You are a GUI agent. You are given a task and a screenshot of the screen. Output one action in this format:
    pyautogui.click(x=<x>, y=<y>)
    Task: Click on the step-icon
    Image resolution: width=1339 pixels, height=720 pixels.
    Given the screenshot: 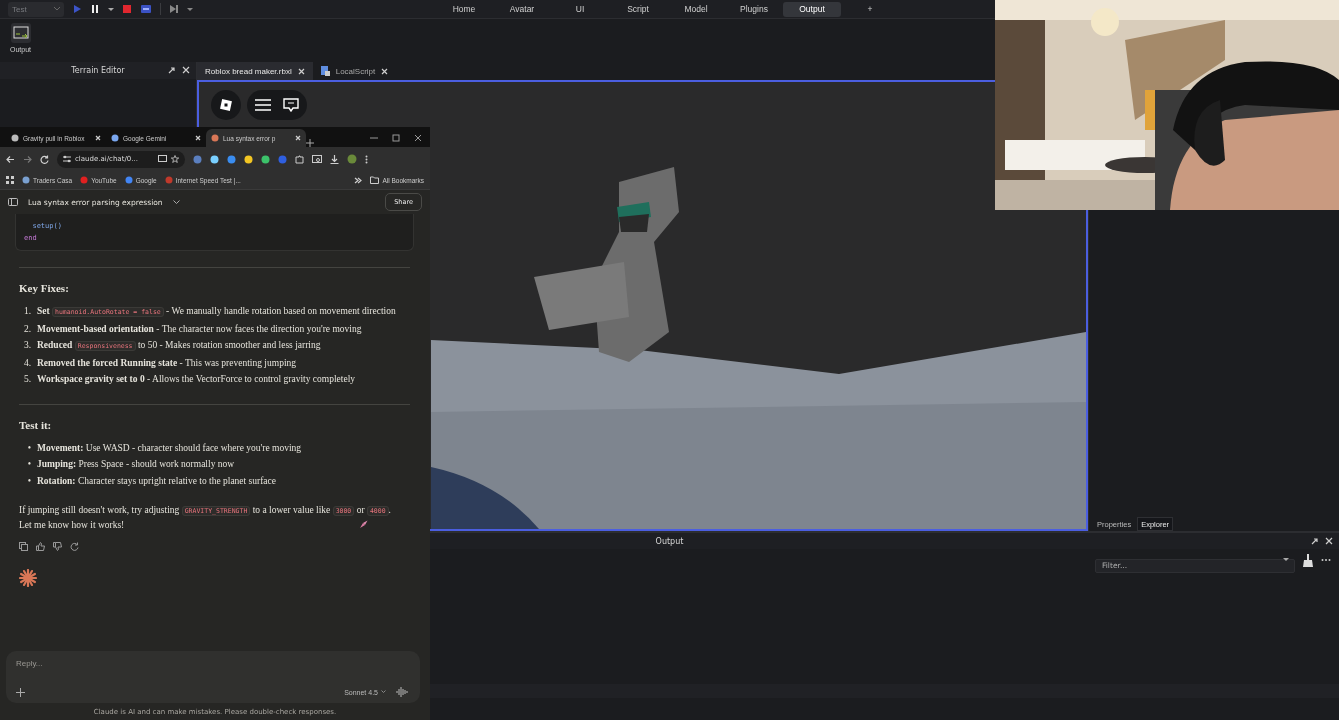 What is the action you would take?
    pyautogui.click(x=174, y=9)
    